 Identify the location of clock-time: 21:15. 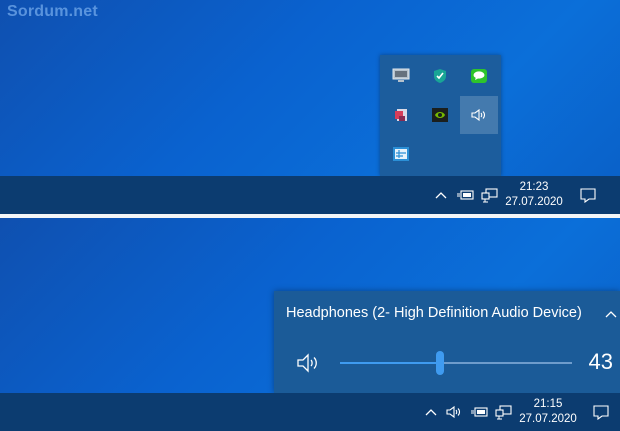
(548, 404).